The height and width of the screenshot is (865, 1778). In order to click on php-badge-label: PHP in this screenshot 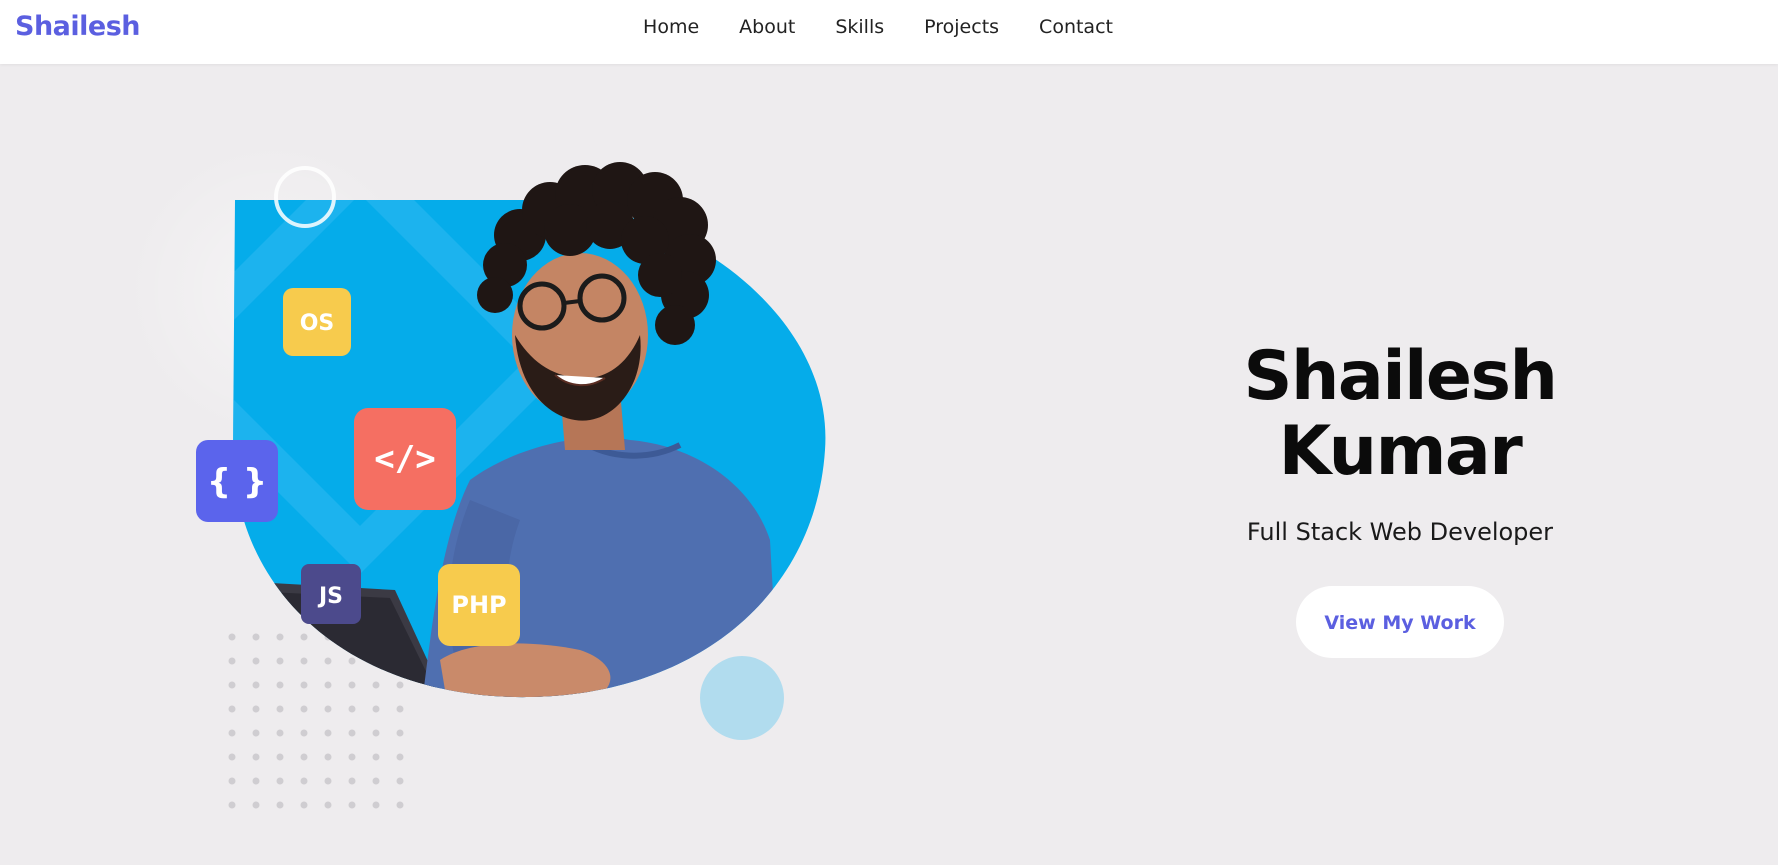, I will do `click(478, 605)`.